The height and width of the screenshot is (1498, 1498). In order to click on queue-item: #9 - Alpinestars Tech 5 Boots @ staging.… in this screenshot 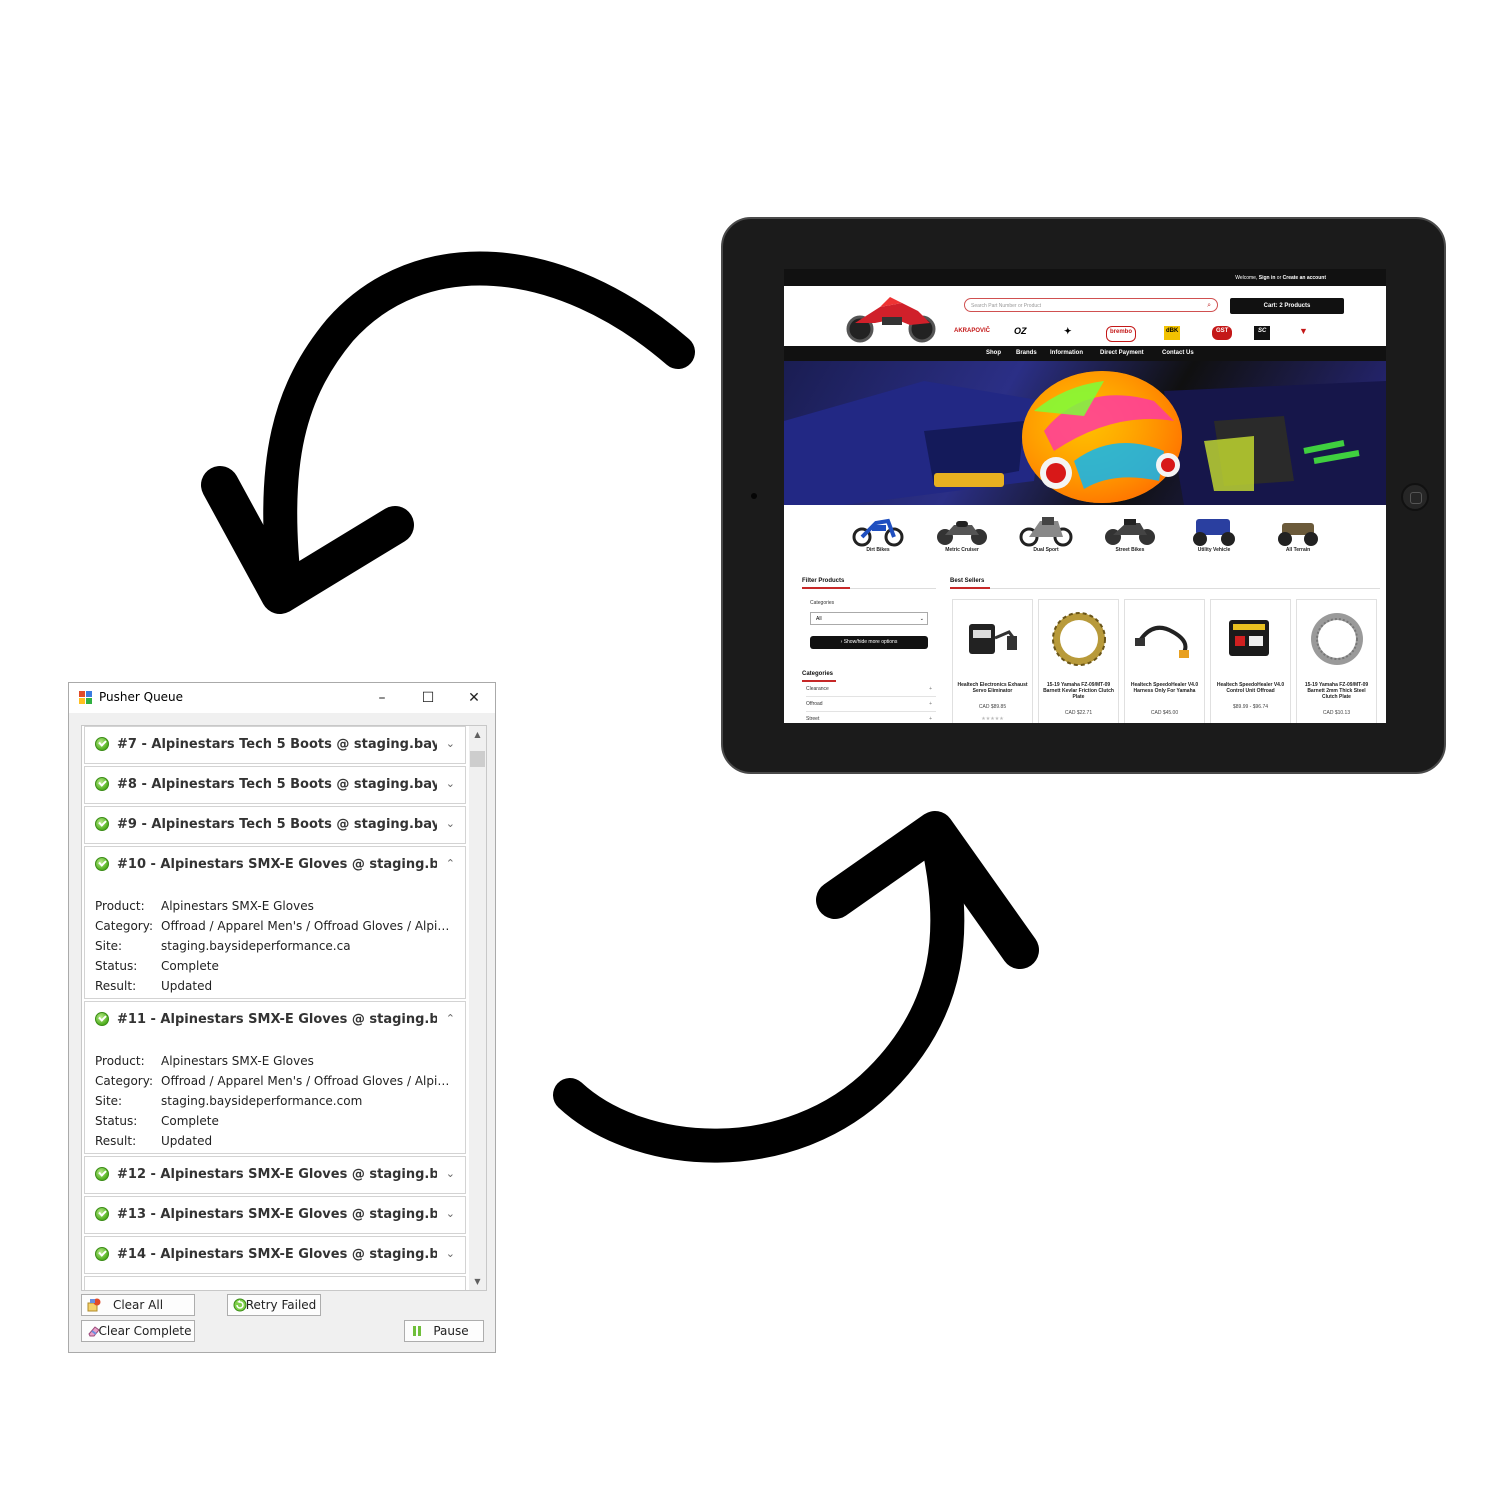, I will do `click(275, 825)`.